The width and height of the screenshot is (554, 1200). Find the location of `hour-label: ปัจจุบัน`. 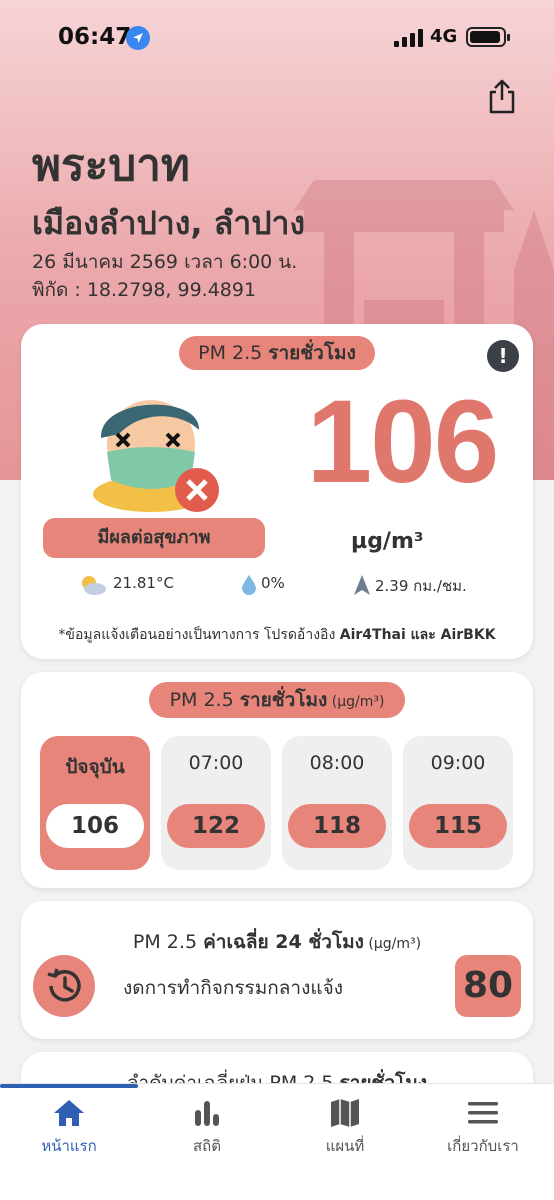

hour-label: ปัจจุบัน is located at coordinates (95, 767).